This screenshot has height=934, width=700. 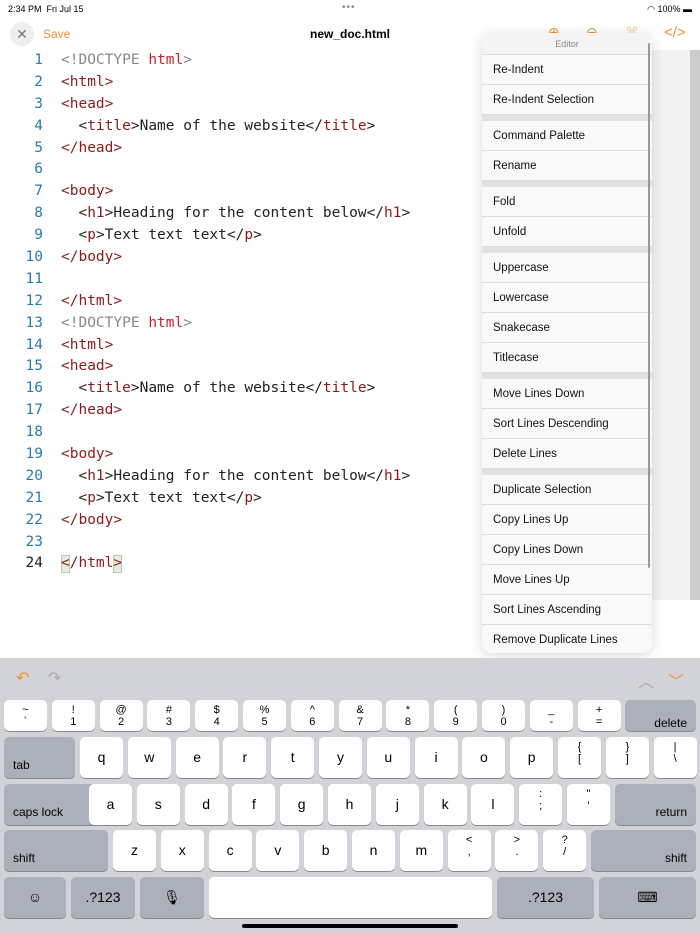 I want to click on key-x: x, so click(x=182, y=850).